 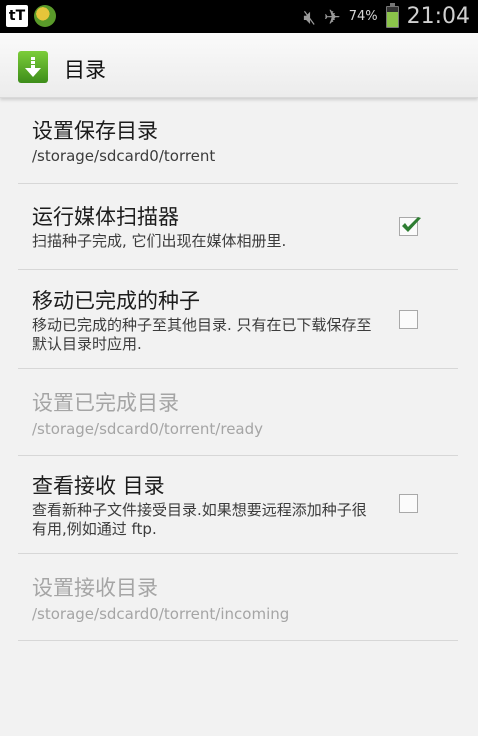 What do you see at coordinates (105, 403) in the screenshot?
I see `setting-title: 设置已完成目录` at bounding box center [105, 403].